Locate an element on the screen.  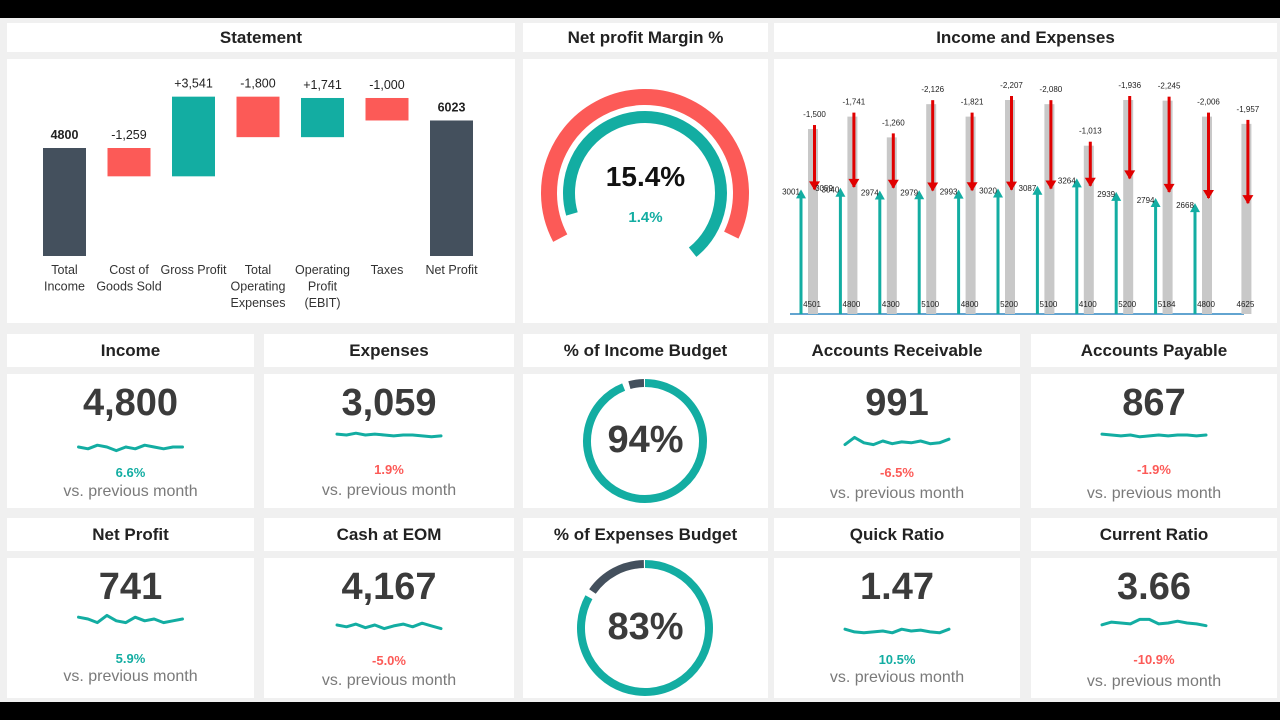
expense-label: -1,260 is located at coordinates (893, 122).